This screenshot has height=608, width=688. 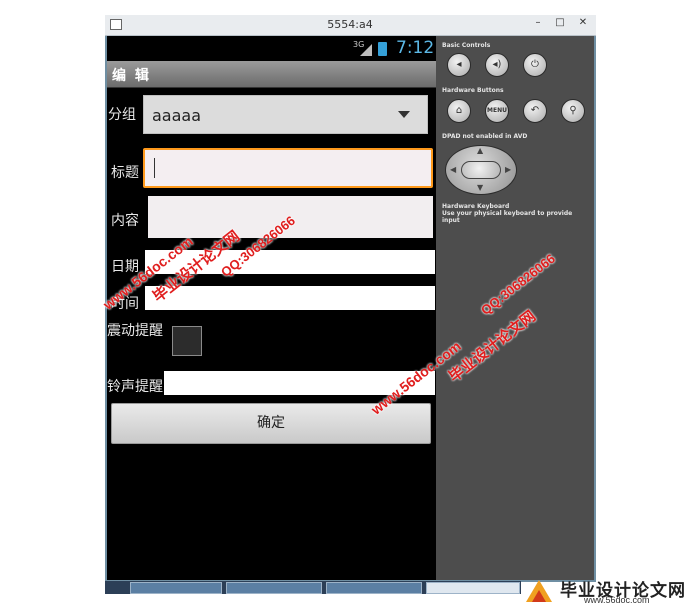 I want to click on volume-down-button: ◂, so click(x=459, y=65).